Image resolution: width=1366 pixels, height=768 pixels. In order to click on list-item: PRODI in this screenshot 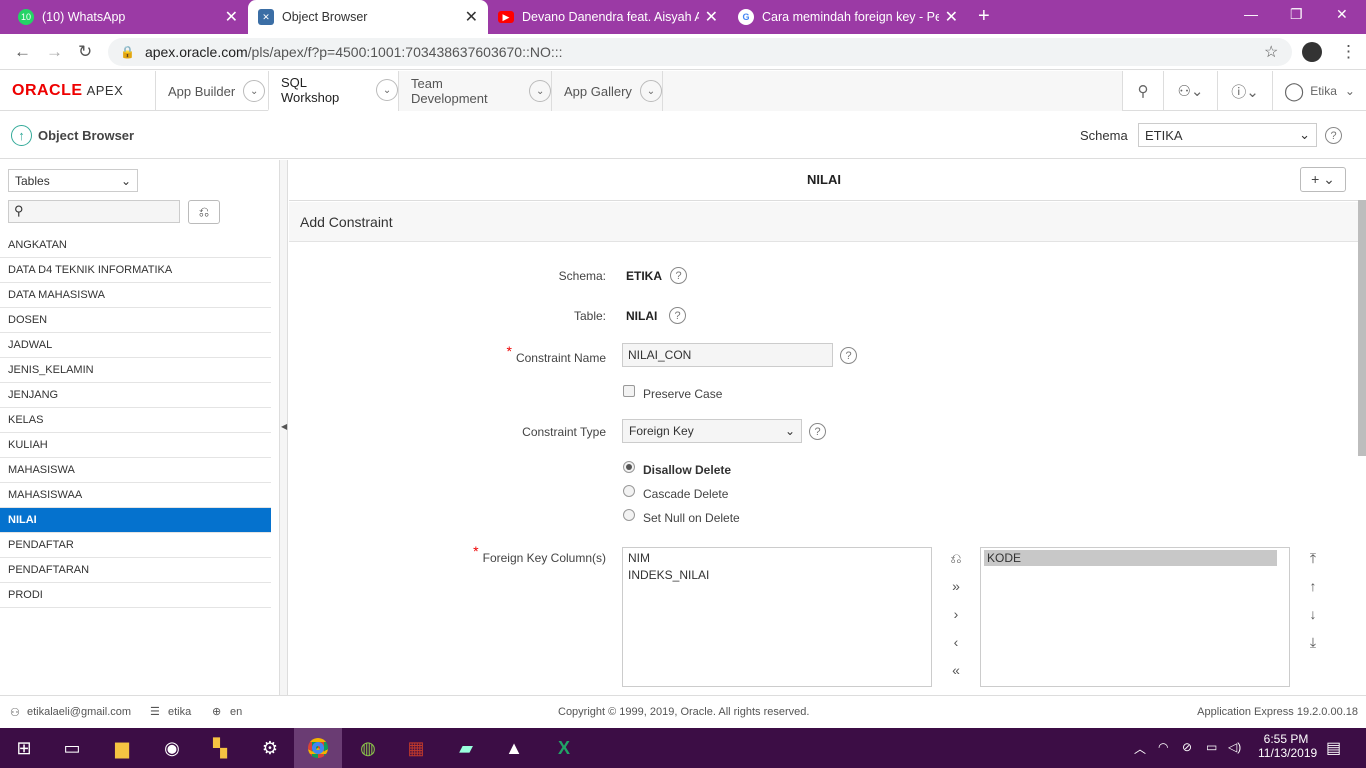, I will do `click(135, 595)`.